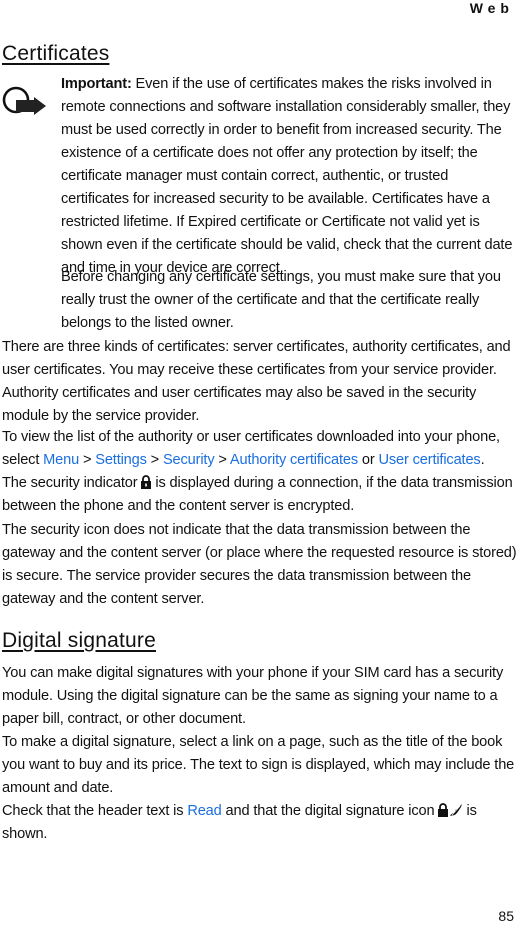 The image size is (520, 925). What do you see at coordinates (56, 53) in the screenshot?
I see `section-title-certificates: Certificates` at bounding box center [56, 53].